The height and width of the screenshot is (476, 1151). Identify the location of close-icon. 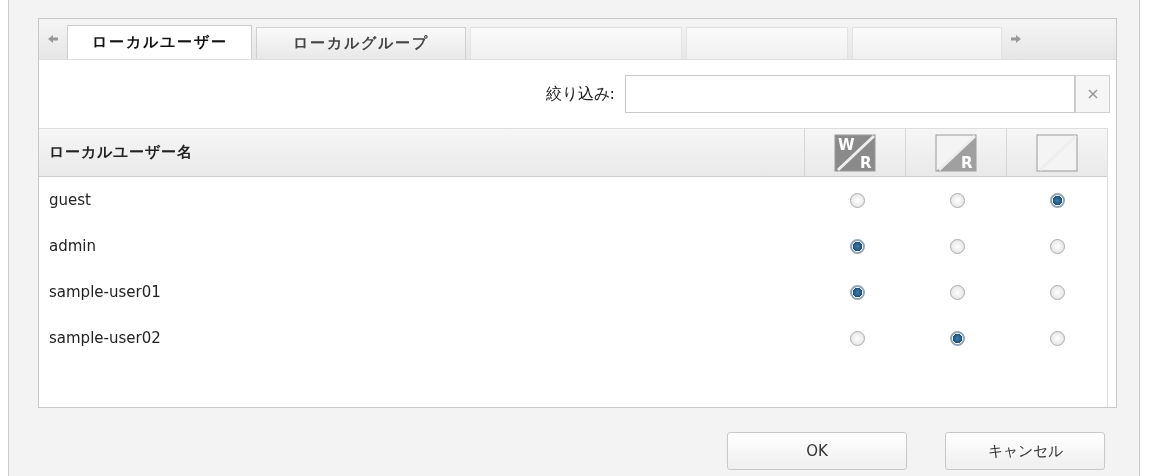
(1092, 94).